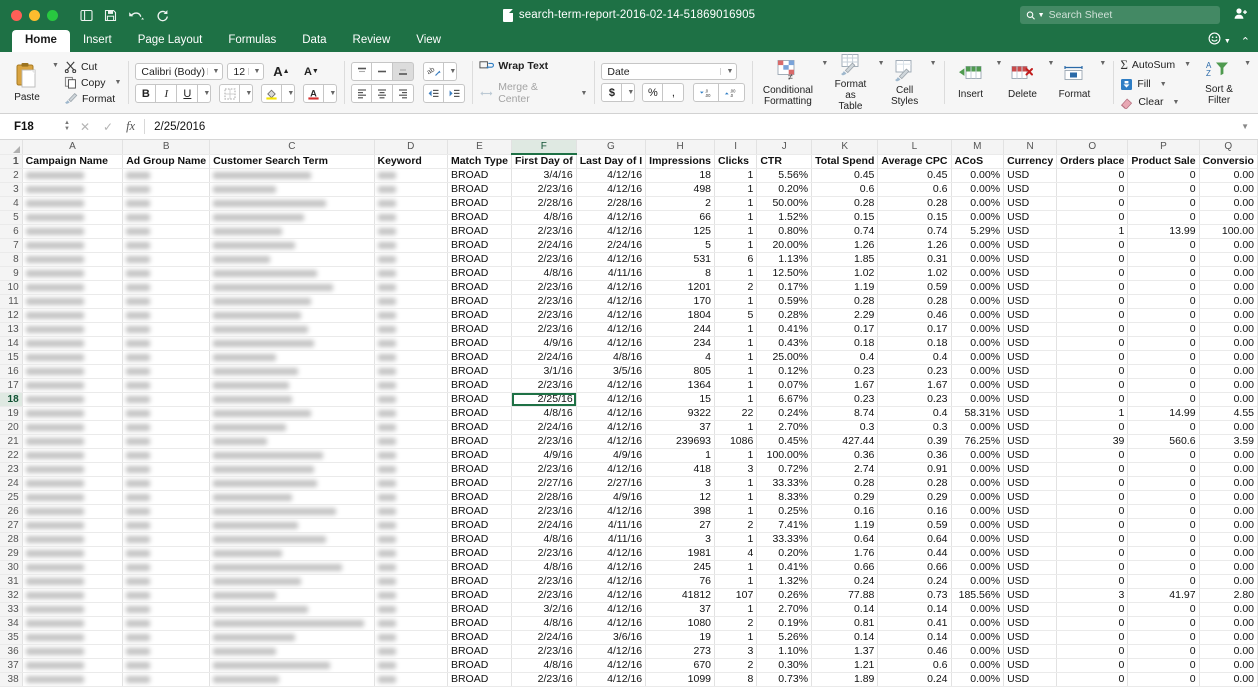 This screenshot has width=1258, height=692. Describe the element at coordinates (978, 371) in the screenshot. I see `cell-M16: 0.00%` at that location.